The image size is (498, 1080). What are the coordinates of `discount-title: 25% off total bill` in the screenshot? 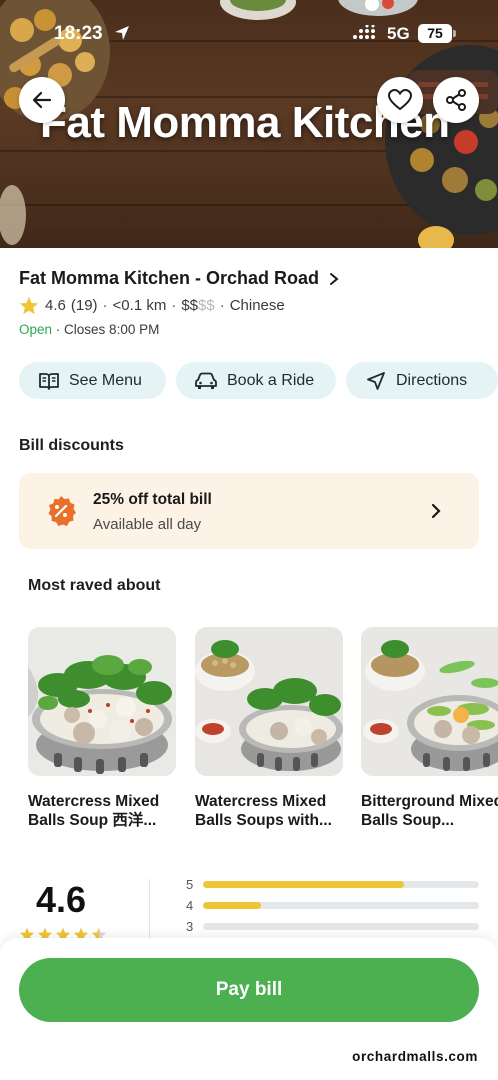 It's located at (152, 499).